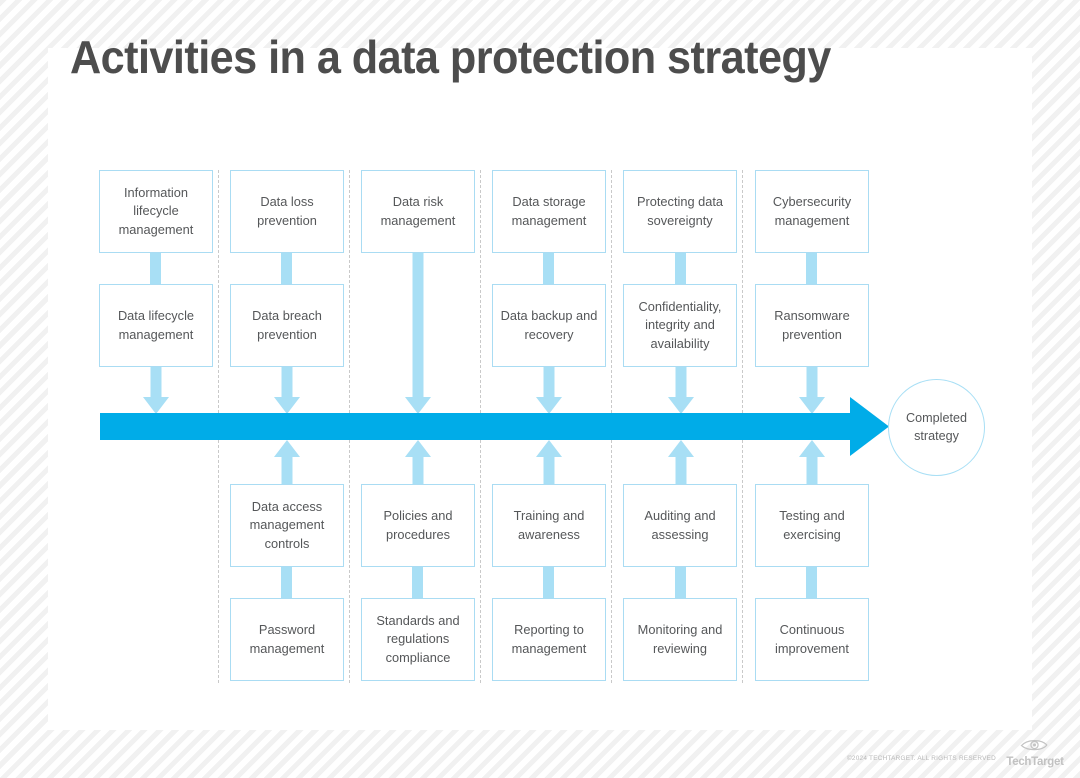 The image size is (1080, 778). What do you see at coordinates (1035, 745) in the screenshot?
I see `eye-icon` at bounding box center [1035, 745].